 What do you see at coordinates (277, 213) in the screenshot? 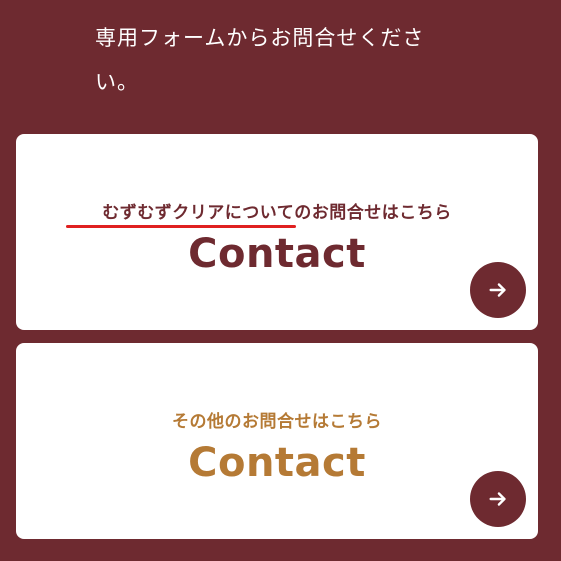
I see `card-subtitle: むずむずクリアについてのお問合せはこちら` at bounding box center [277, 213].